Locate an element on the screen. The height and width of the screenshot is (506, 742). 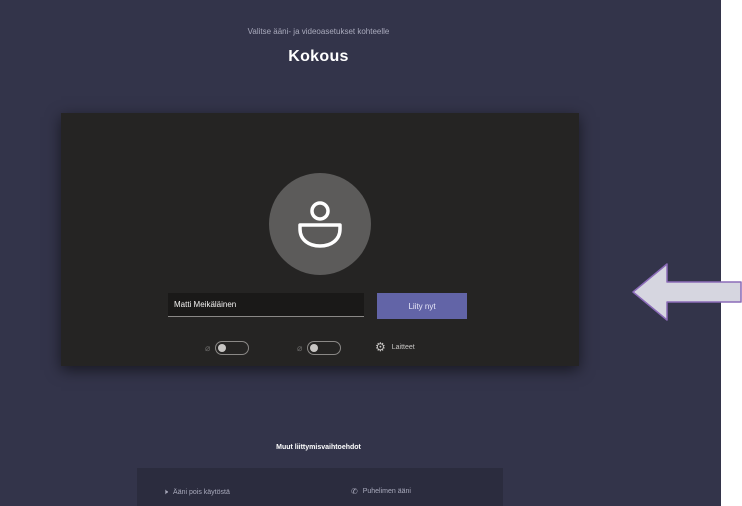
mic-off-icon: ⌀ is located at coordinates (300, 347).